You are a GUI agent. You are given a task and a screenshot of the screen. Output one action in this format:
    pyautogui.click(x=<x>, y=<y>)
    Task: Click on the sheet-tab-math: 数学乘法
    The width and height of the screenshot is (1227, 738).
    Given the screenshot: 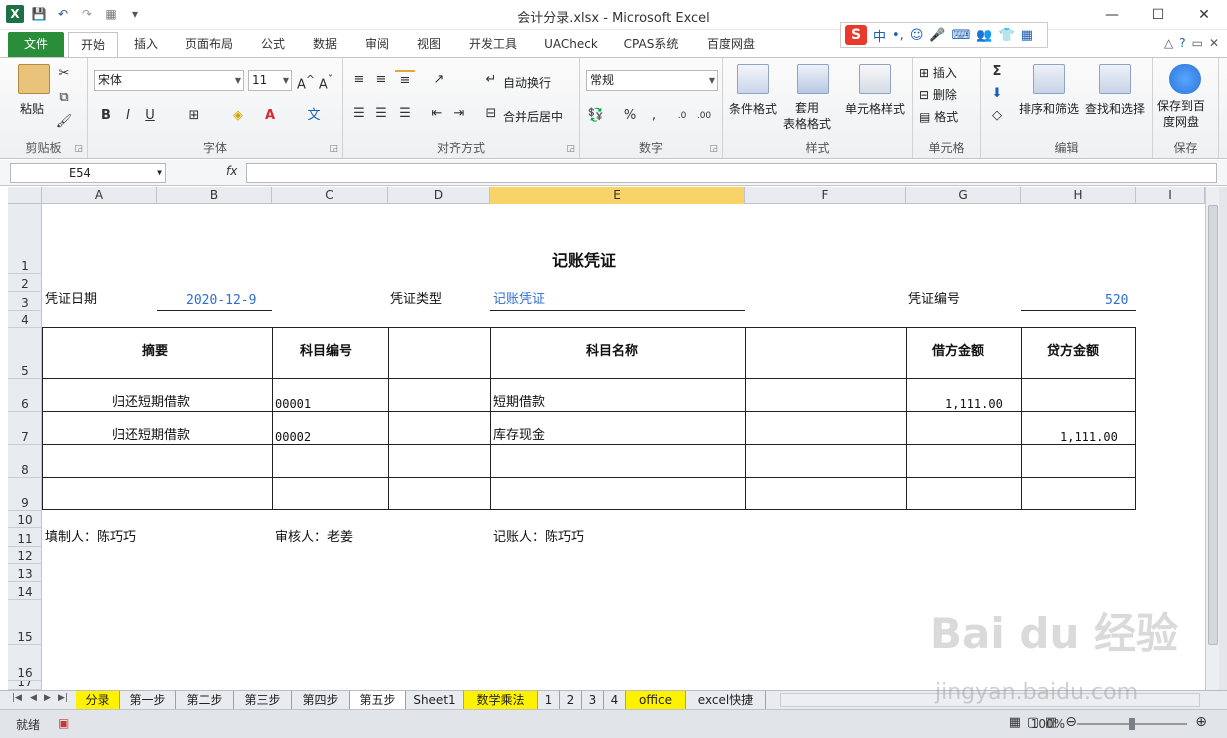 What is the action you would take?
    pyautogui.click(x=501, y=700)
    